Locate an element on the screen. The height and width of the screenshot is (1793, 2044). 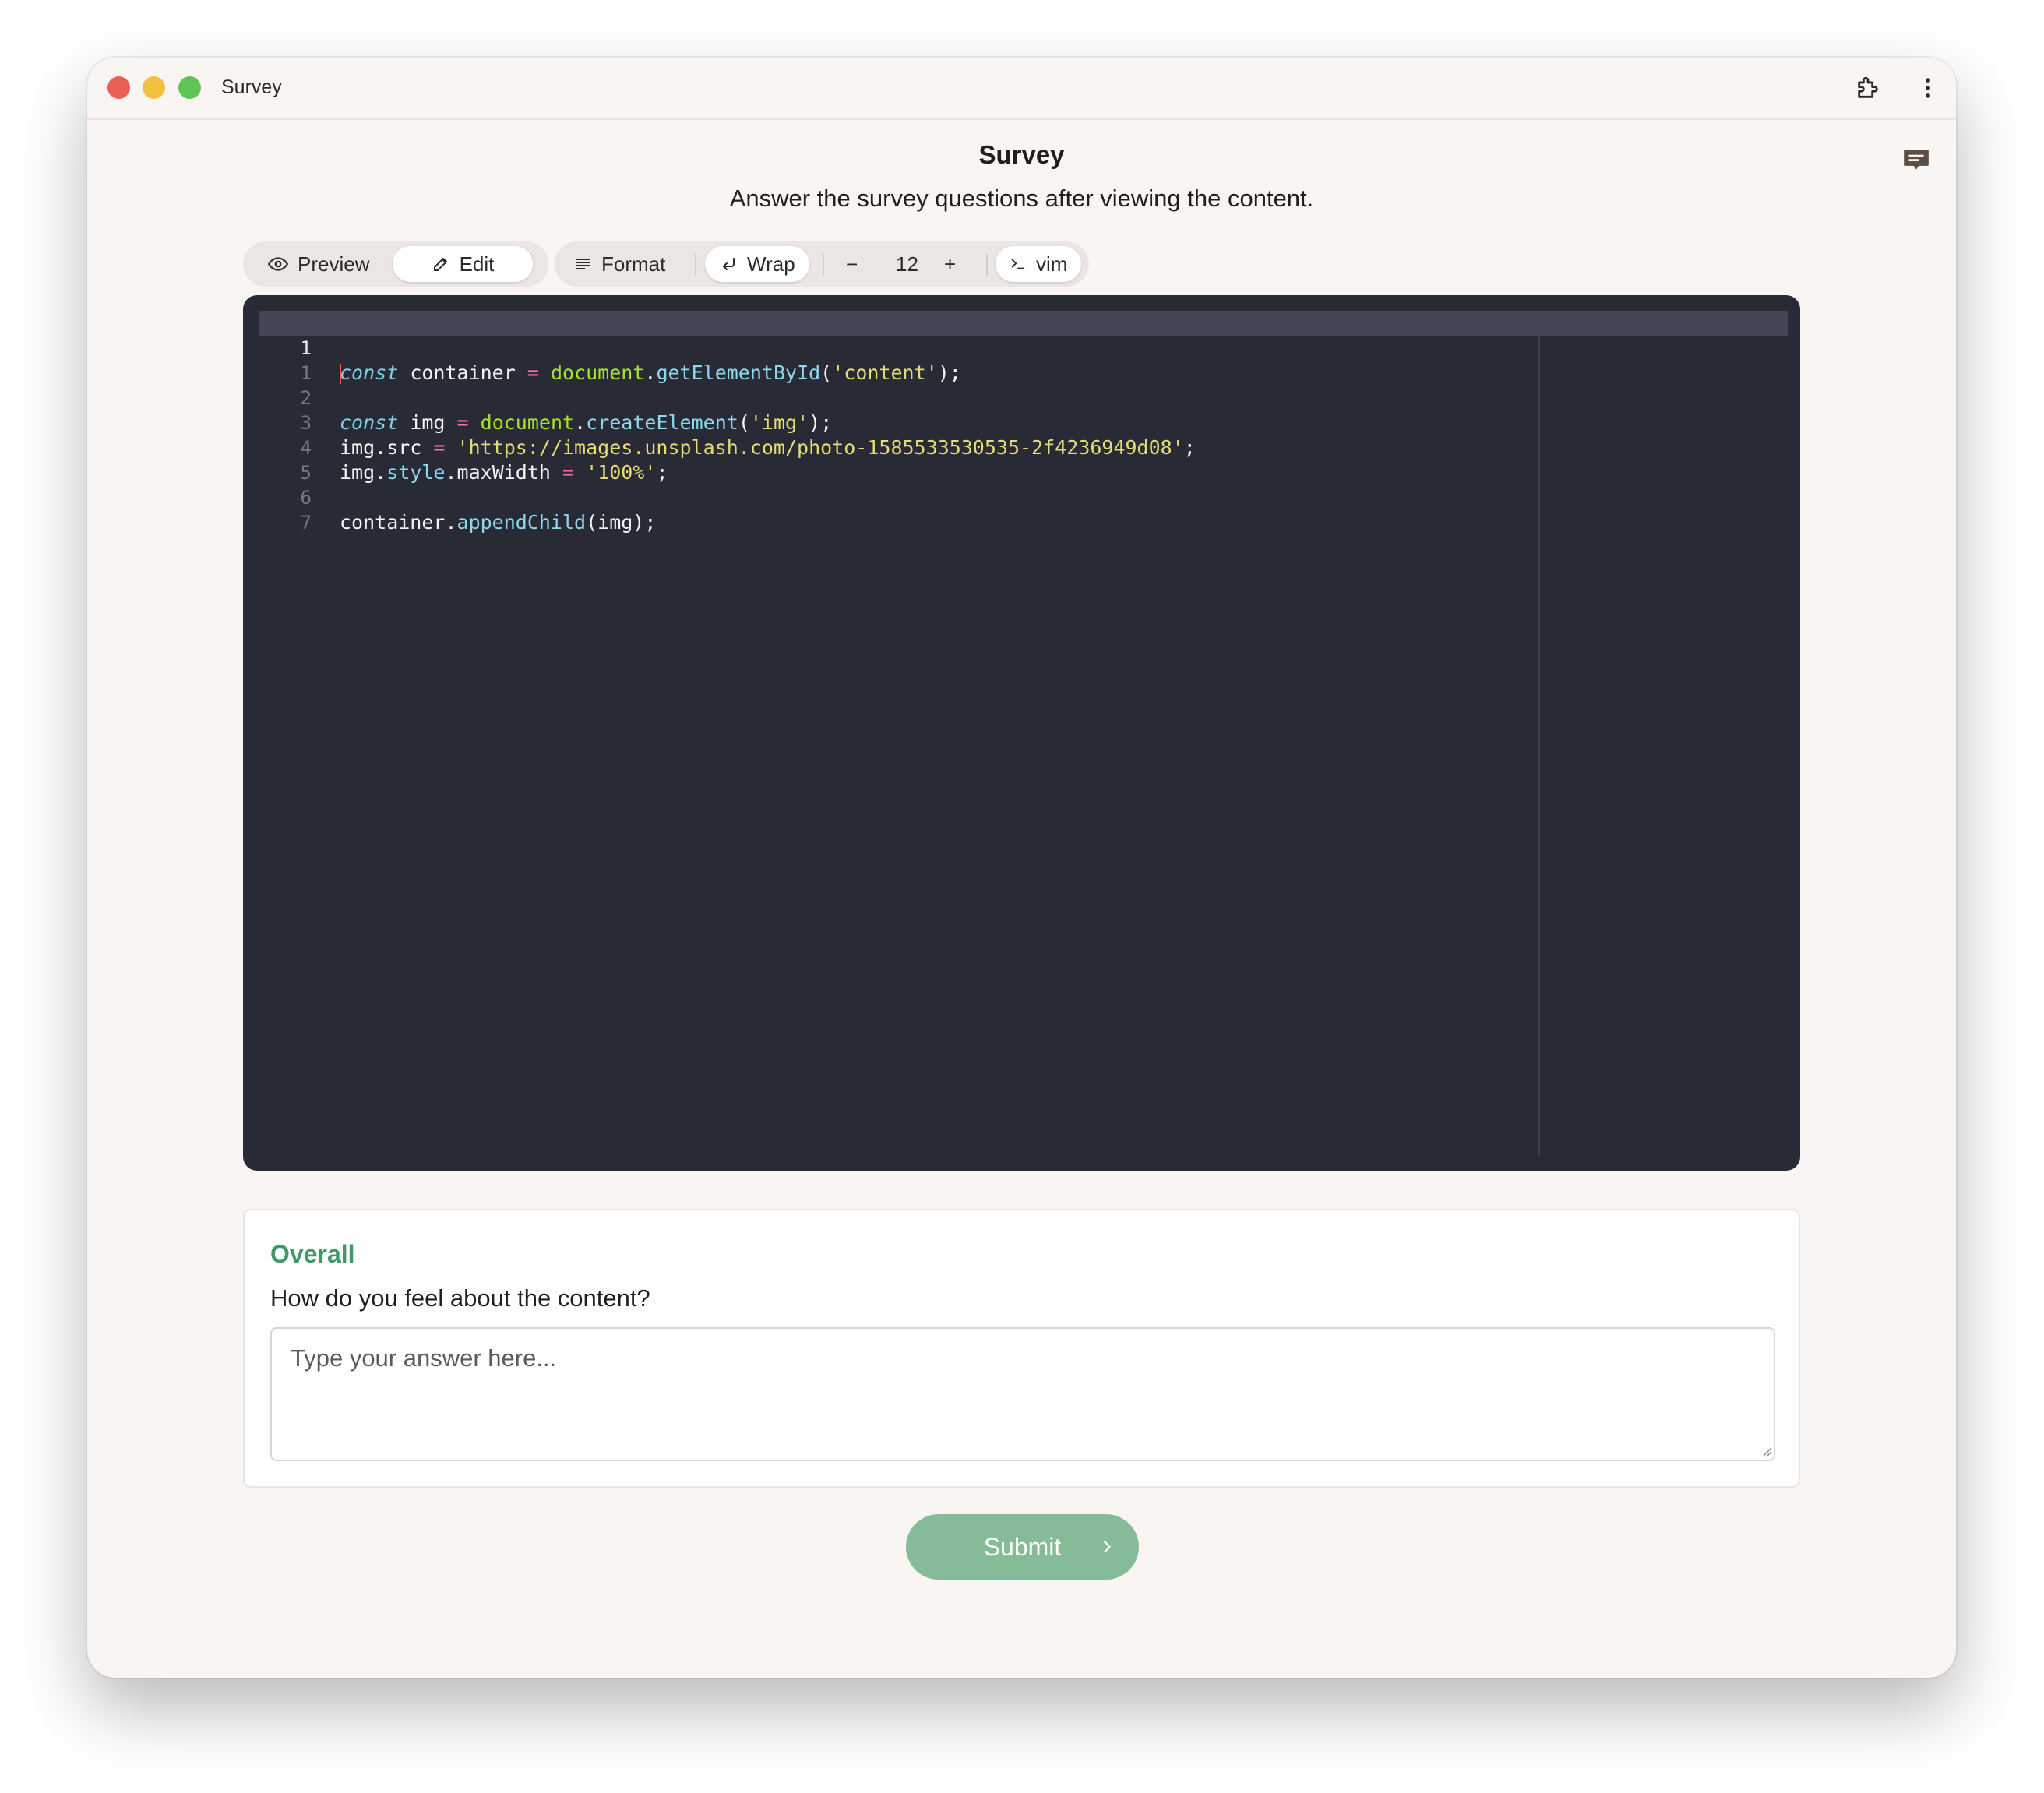
format-lines-icon is located at coordinates (583, 264).